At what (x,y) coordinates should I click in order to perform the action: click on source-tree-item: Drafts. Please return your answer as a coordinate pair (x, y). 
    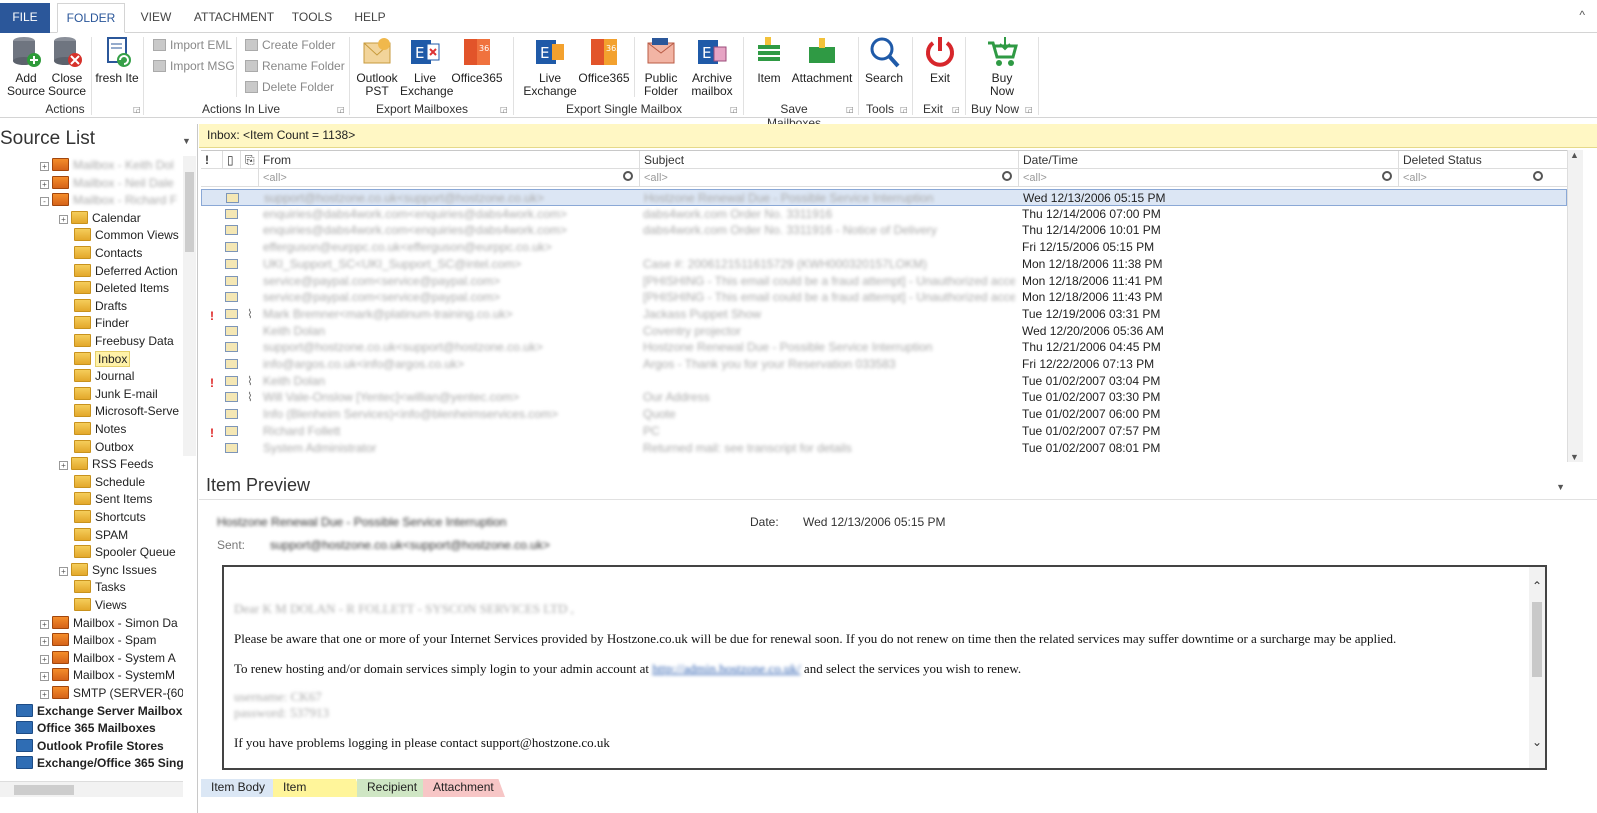
    Looking at the image, I should click on (93, 306).